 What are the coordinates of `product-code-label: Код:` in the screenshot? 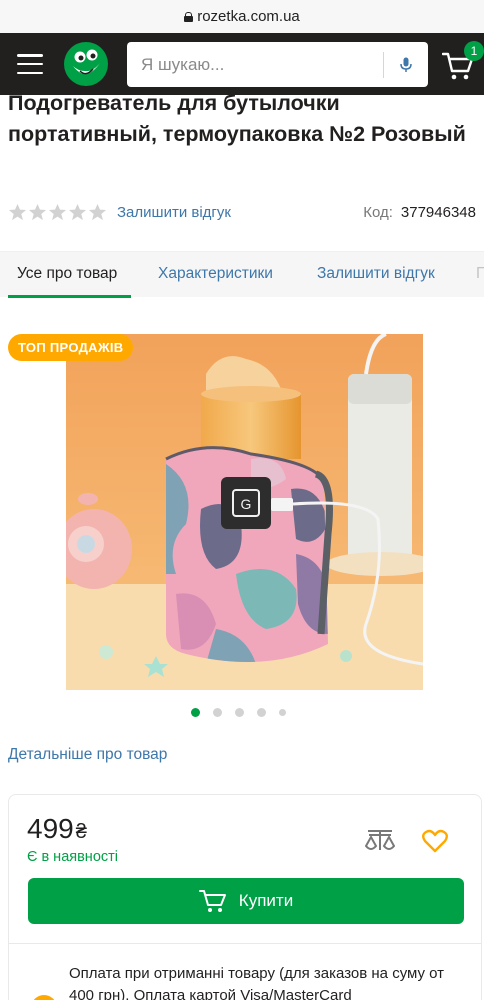 It's located at (378, 212).